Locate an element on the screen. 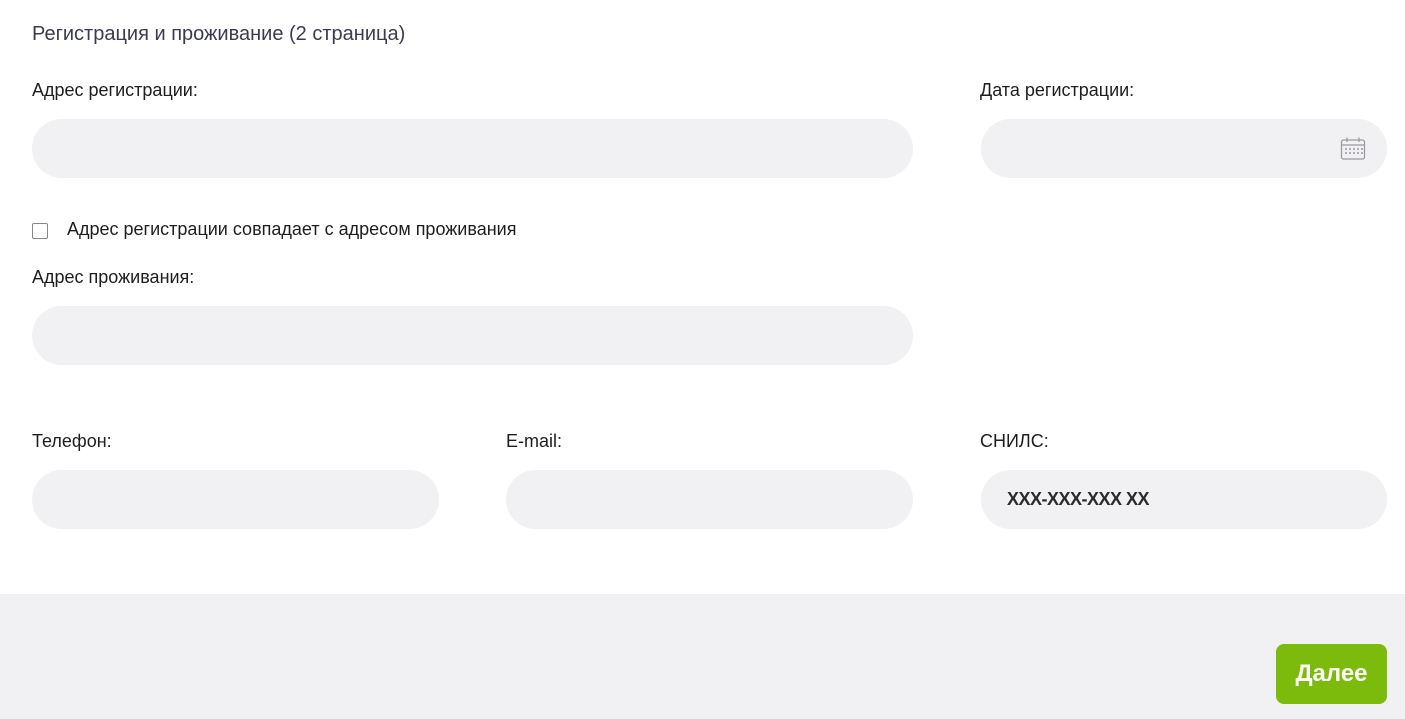 Image resolution: width=1405 pixels, height=719 pixels. residence-address-label: Адрес проживания: is located at coordinates (113, 277).